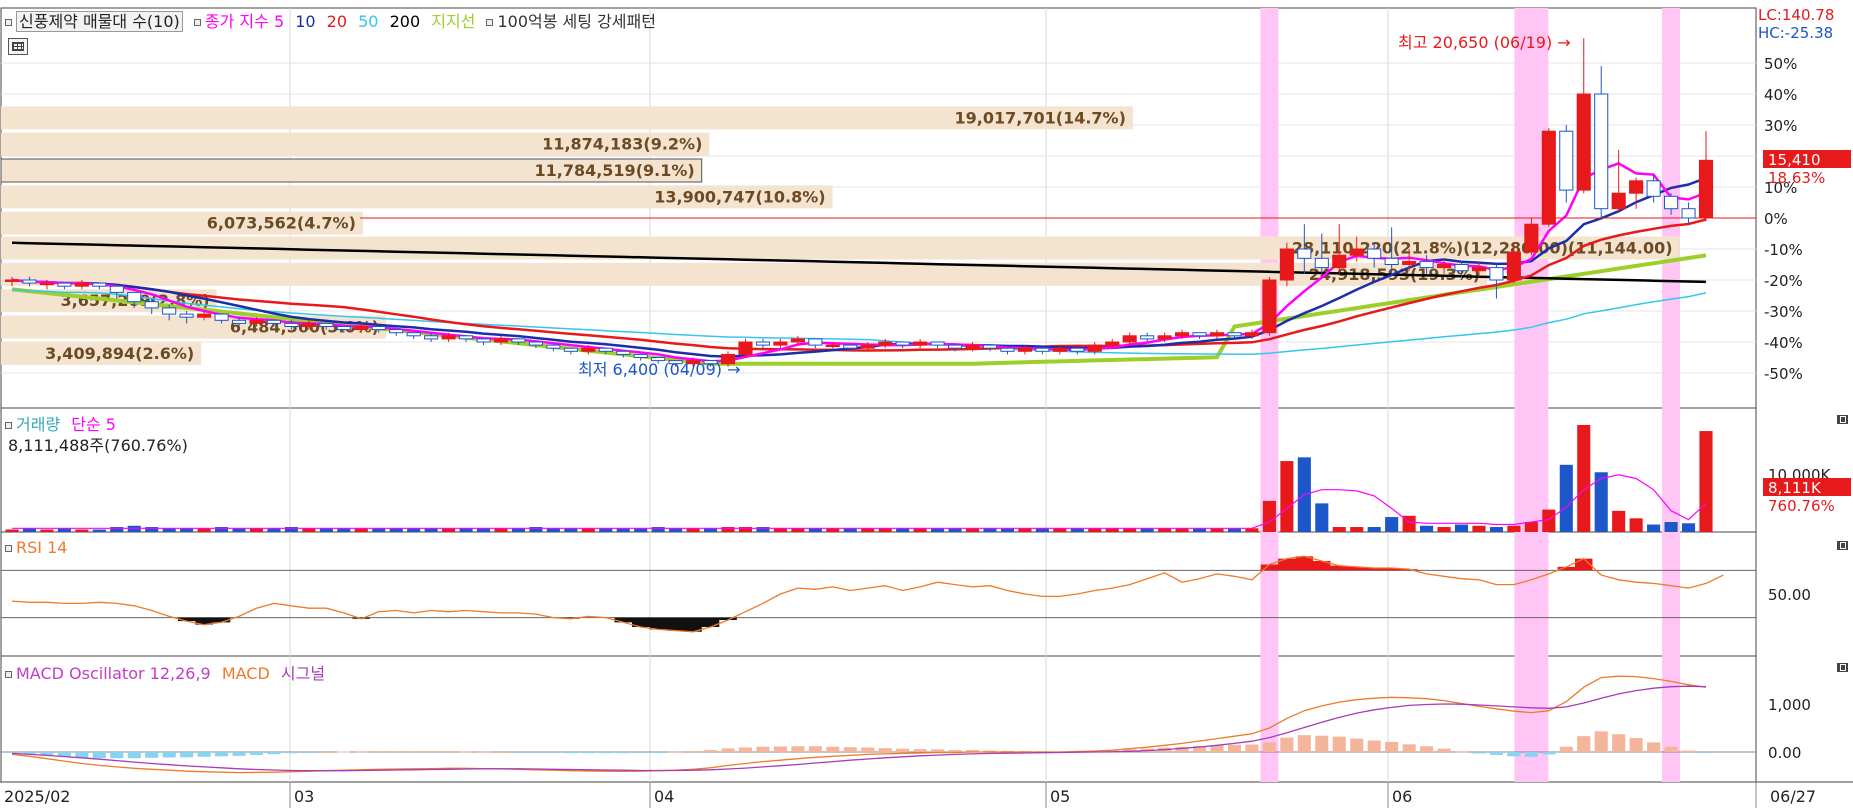 This screenshot has height=810, width=1853. Describe the element at coordinates (1776, 219) in the screenshot. I see `y-tick-label: 0%` at that location.